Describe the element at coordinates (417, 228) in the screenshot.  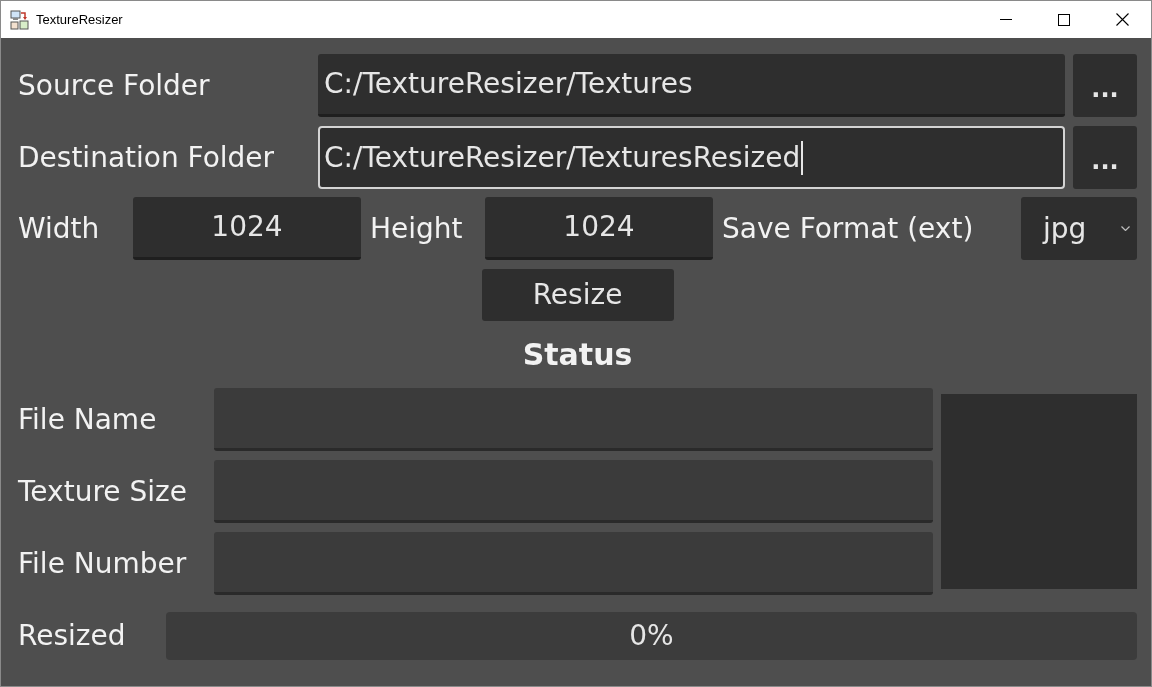
I see `field-label: Height` at that location.